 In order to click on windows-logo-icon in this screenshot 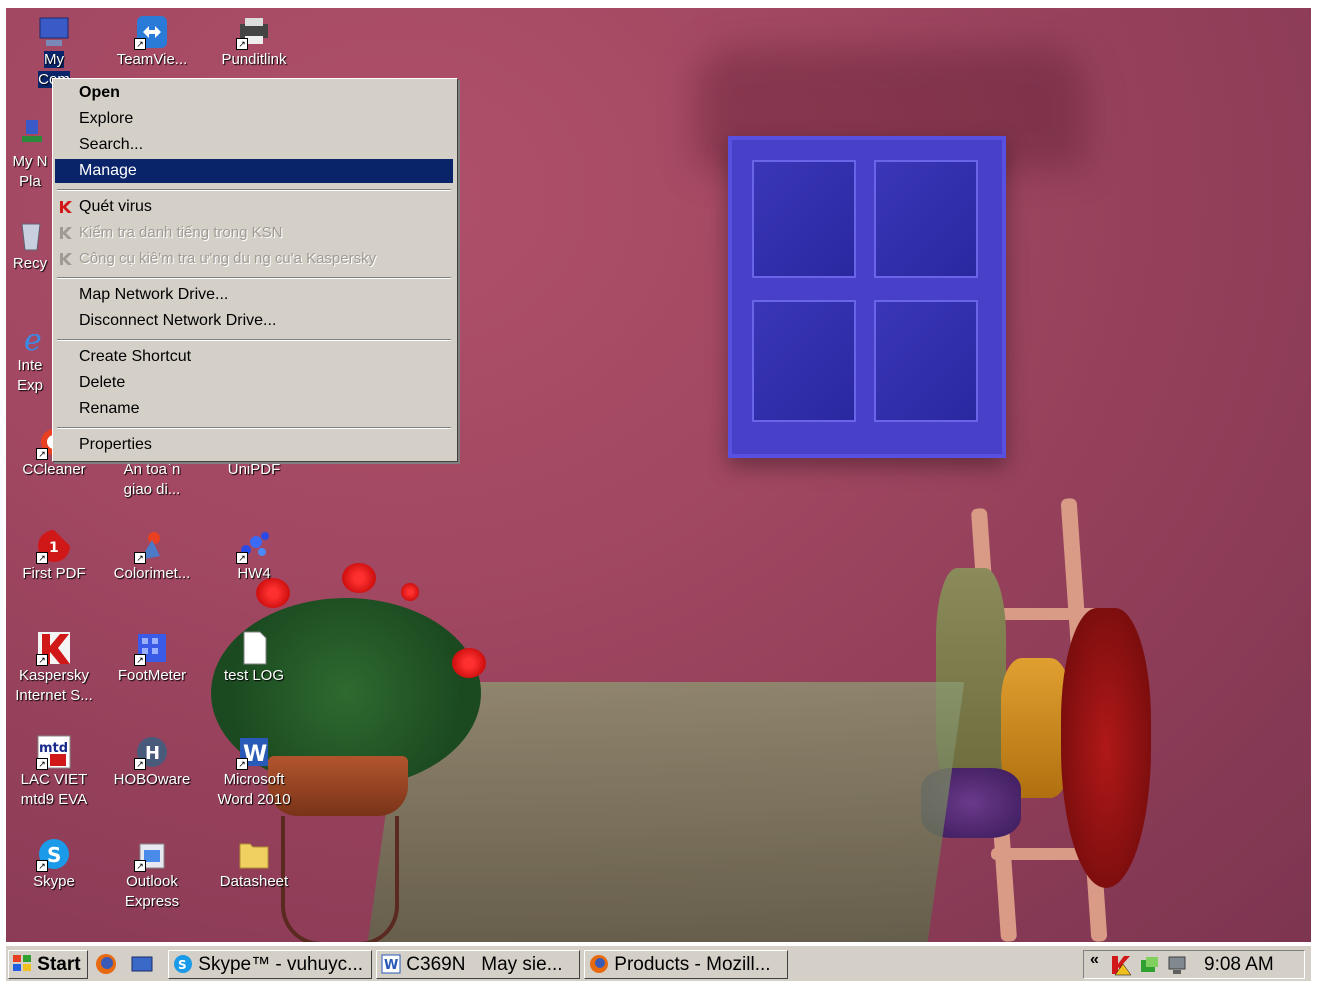, I will do `click(22, 963)`.